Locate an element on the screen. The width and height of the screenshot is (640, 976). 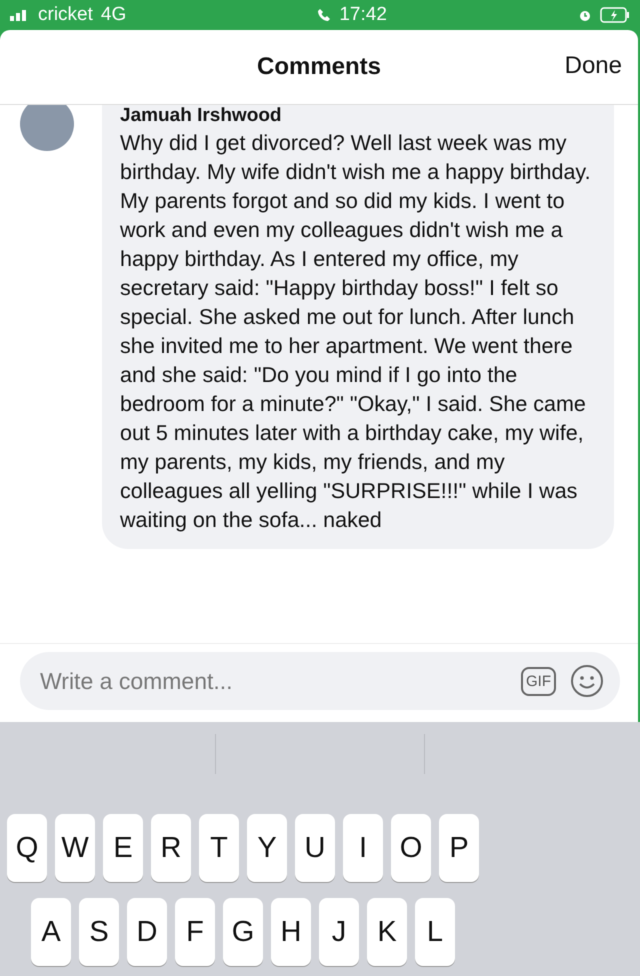
keyboard-key: F is located at coordinates (195, 932).